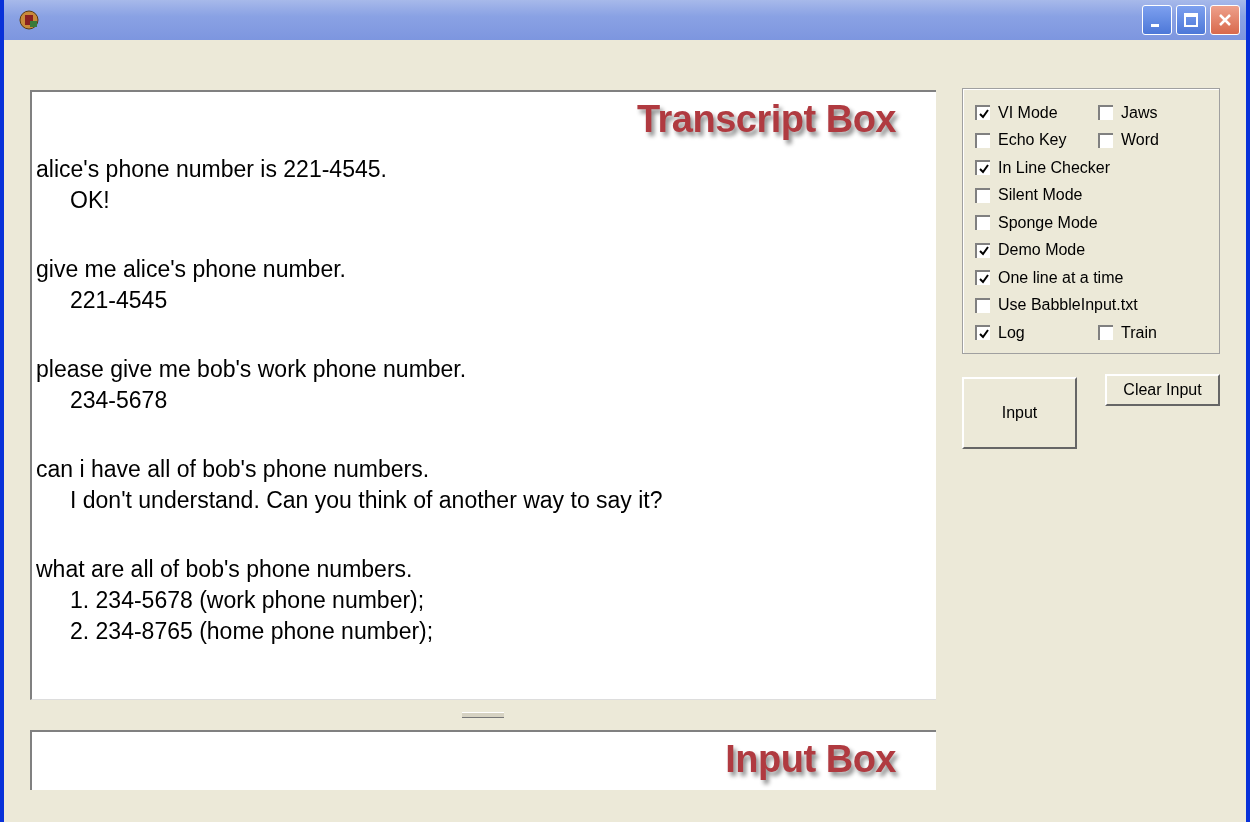 The height and width of the screenshot is (822, 1250). What do you see at coordinates (1029, 195) in the screenshot?
I see `option-checkbox: Silent Mode` at bounding box center [1029, 195].